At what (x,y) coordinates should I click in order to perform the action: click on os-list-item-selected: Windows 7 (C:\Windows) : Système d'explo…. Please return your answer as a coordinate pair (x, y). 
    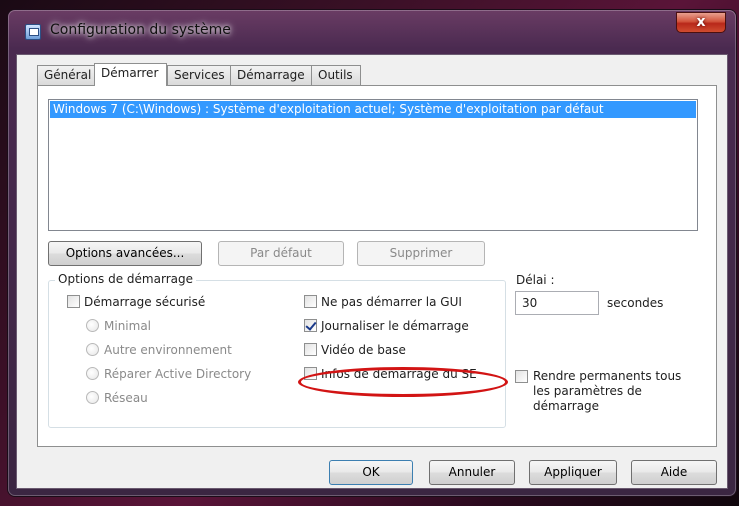
    Looking at the image, I should click on (373, 109).